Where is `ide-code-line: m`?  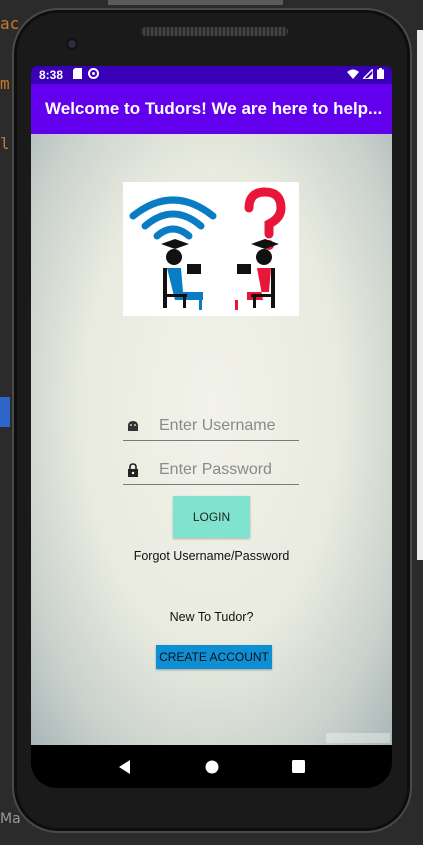 ide-code-line: m is located at coordinates (5, 83).